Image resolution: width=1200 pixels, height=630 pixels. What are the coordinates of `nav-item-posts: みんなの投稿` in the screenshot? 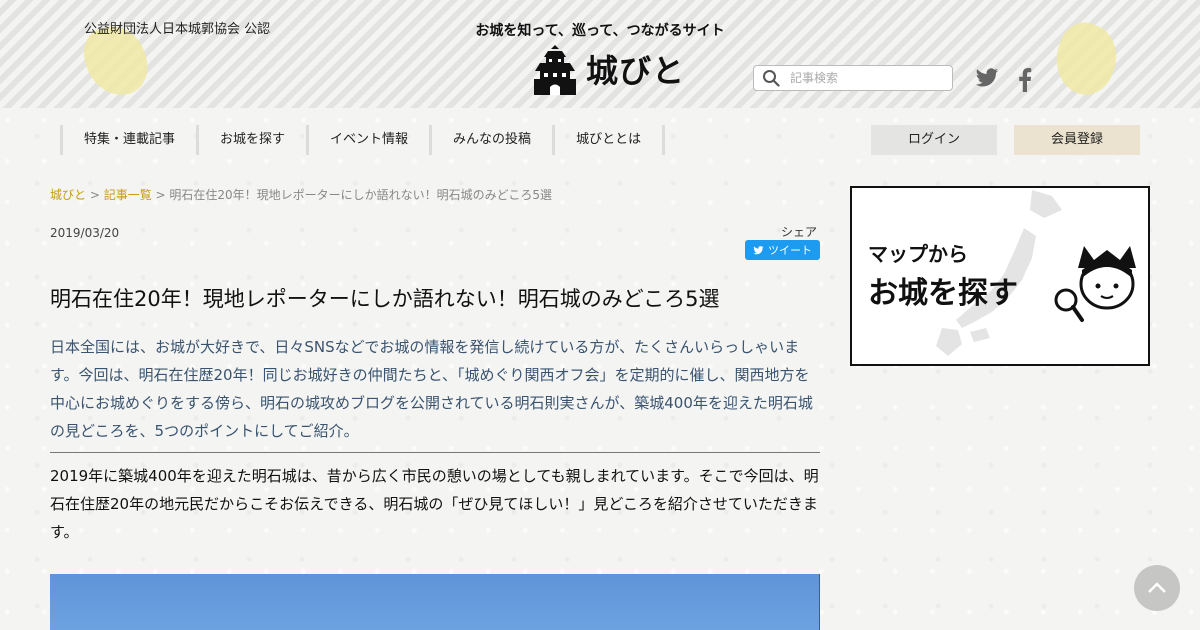 It's located at (490, 140).